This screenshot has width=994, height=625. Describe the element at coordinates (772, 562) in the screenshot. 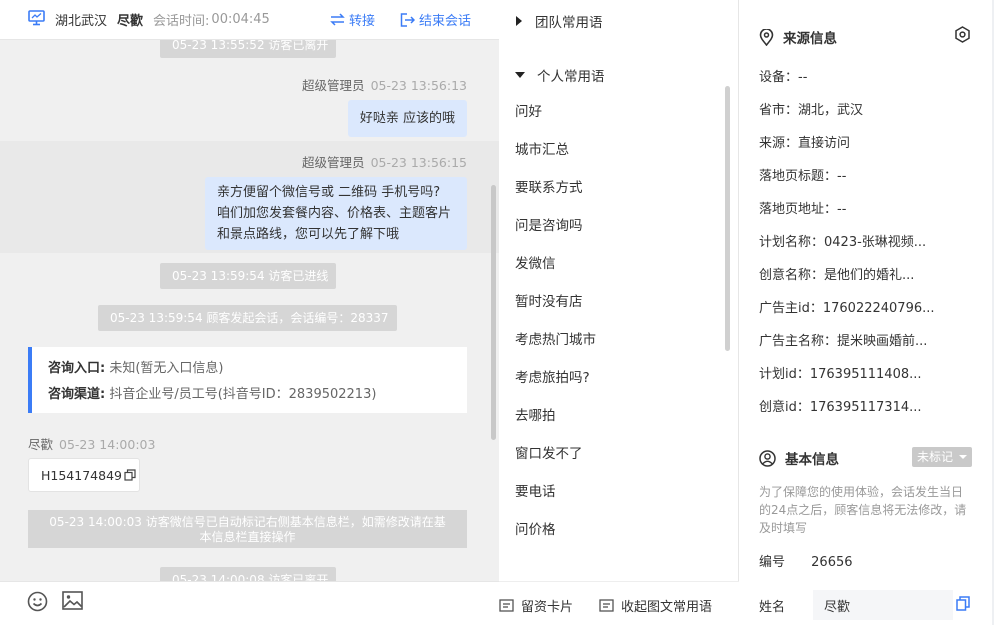

I see `customer-id-label: 编号` at that location.